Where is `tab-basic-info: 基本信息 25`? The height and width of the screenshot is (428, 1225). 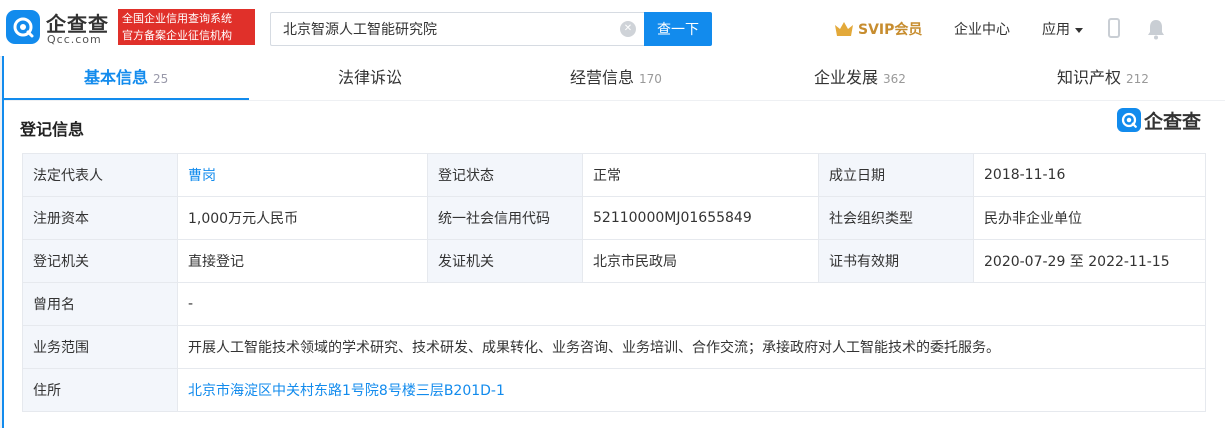 tab-basic-info: 基本信息 25 is located at coordinates (126, 78).